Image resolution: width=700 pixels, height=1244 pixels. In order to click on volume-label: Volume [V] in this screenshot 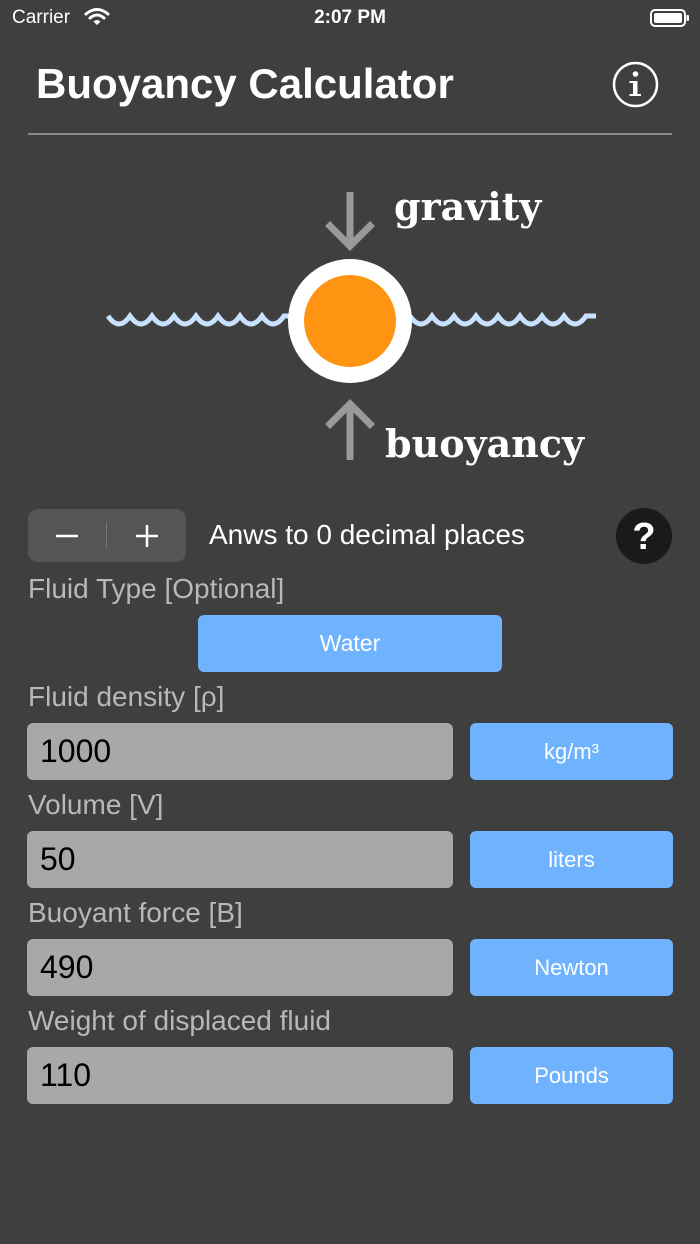, I will do `click(96, 804)`.